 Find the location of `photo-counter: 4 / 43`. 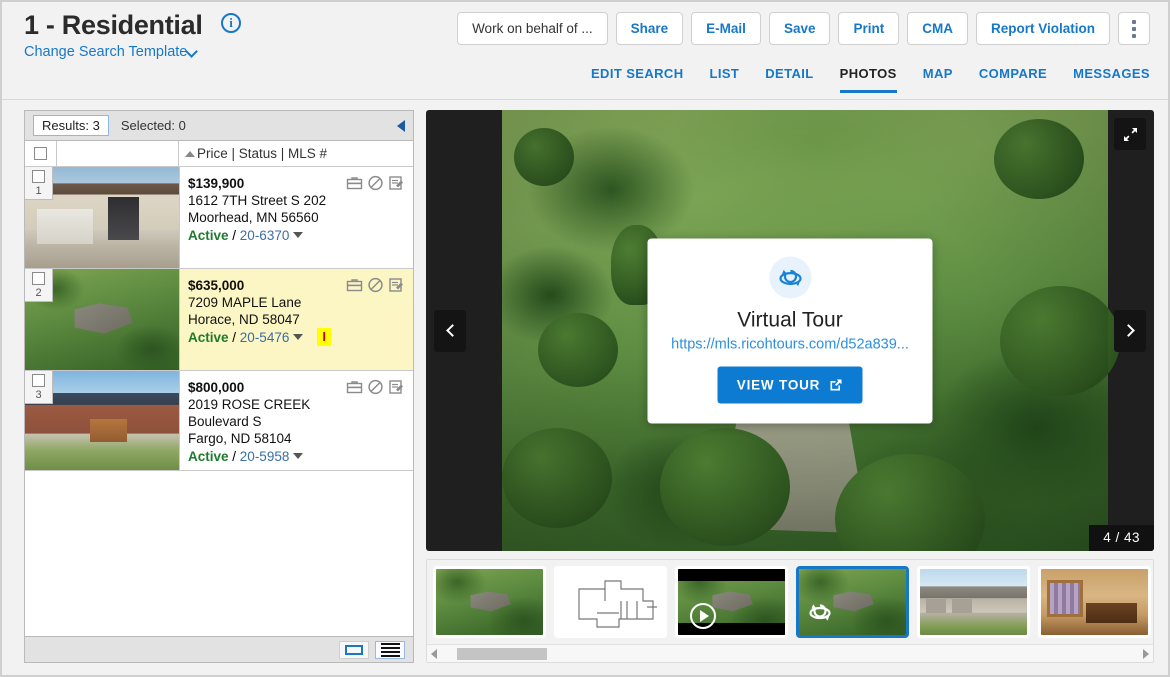

photo-counter: 4 / 43 is located at coordinates (1121, 538).